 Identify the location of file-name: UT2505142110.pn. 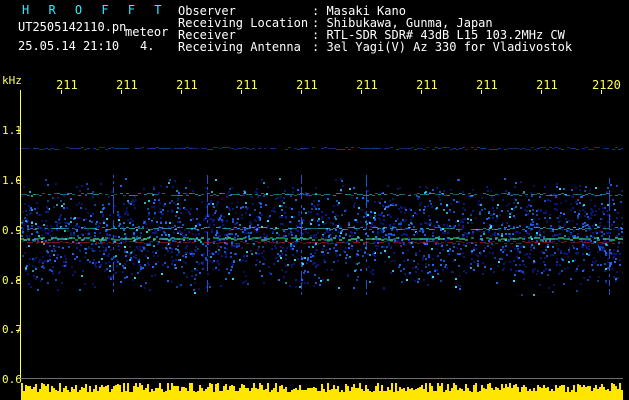
(72, 27).